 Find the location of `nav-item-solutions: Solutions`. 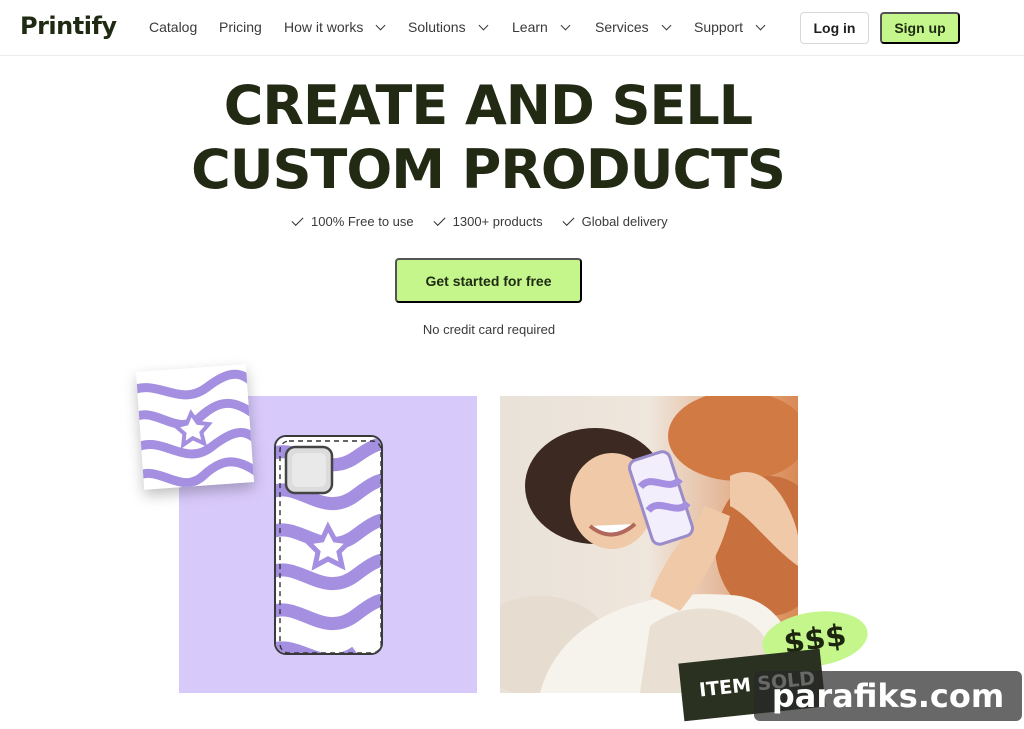

nav-item-solutions: Solutions is located at coordinates (448, 27).